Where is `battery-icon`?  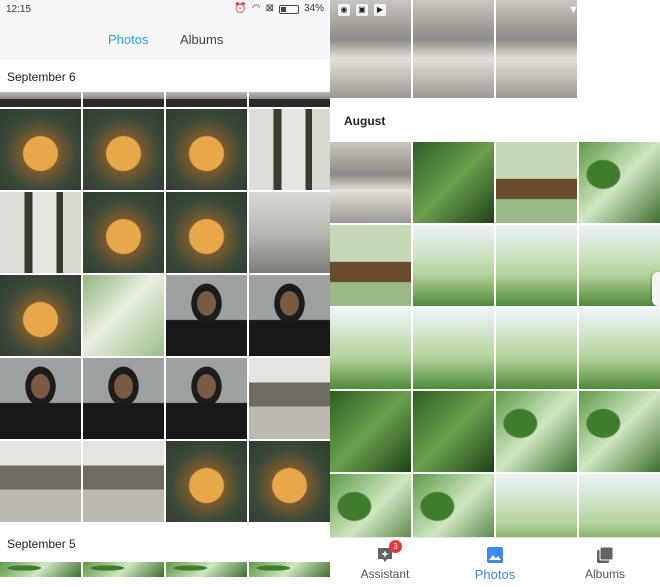 battery-icon is located at coordinates (288, 9).